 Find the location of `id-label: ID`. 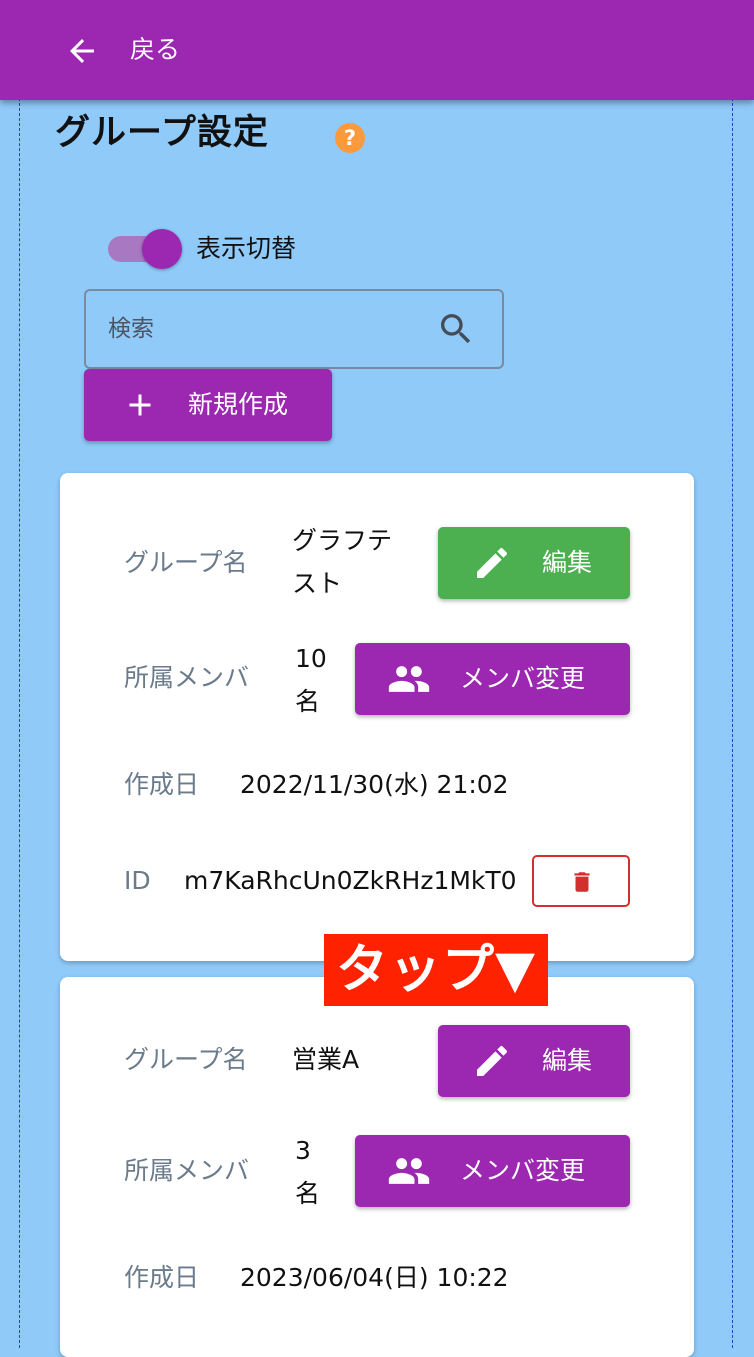

id-label: ID is located at coordinates (137, 880).